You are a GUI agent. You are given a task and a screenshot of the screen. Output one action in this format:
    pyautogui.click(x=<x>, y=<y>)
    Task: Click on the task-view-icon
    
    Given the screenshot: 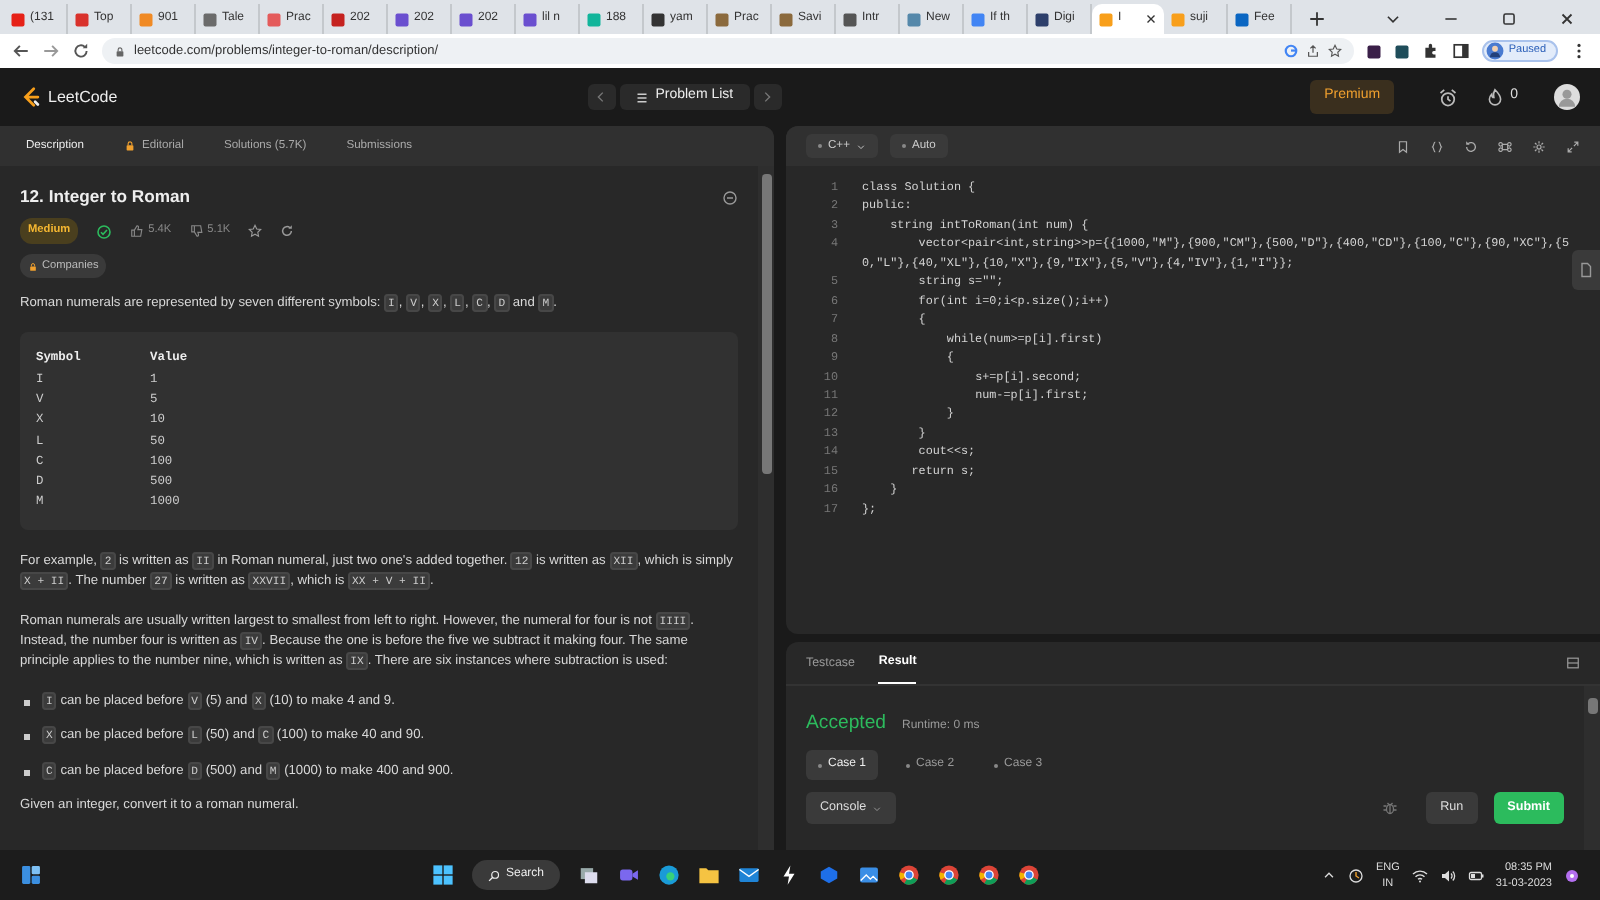 What is the action you would take?
    pyautogui.click(x=589, y=875)
    